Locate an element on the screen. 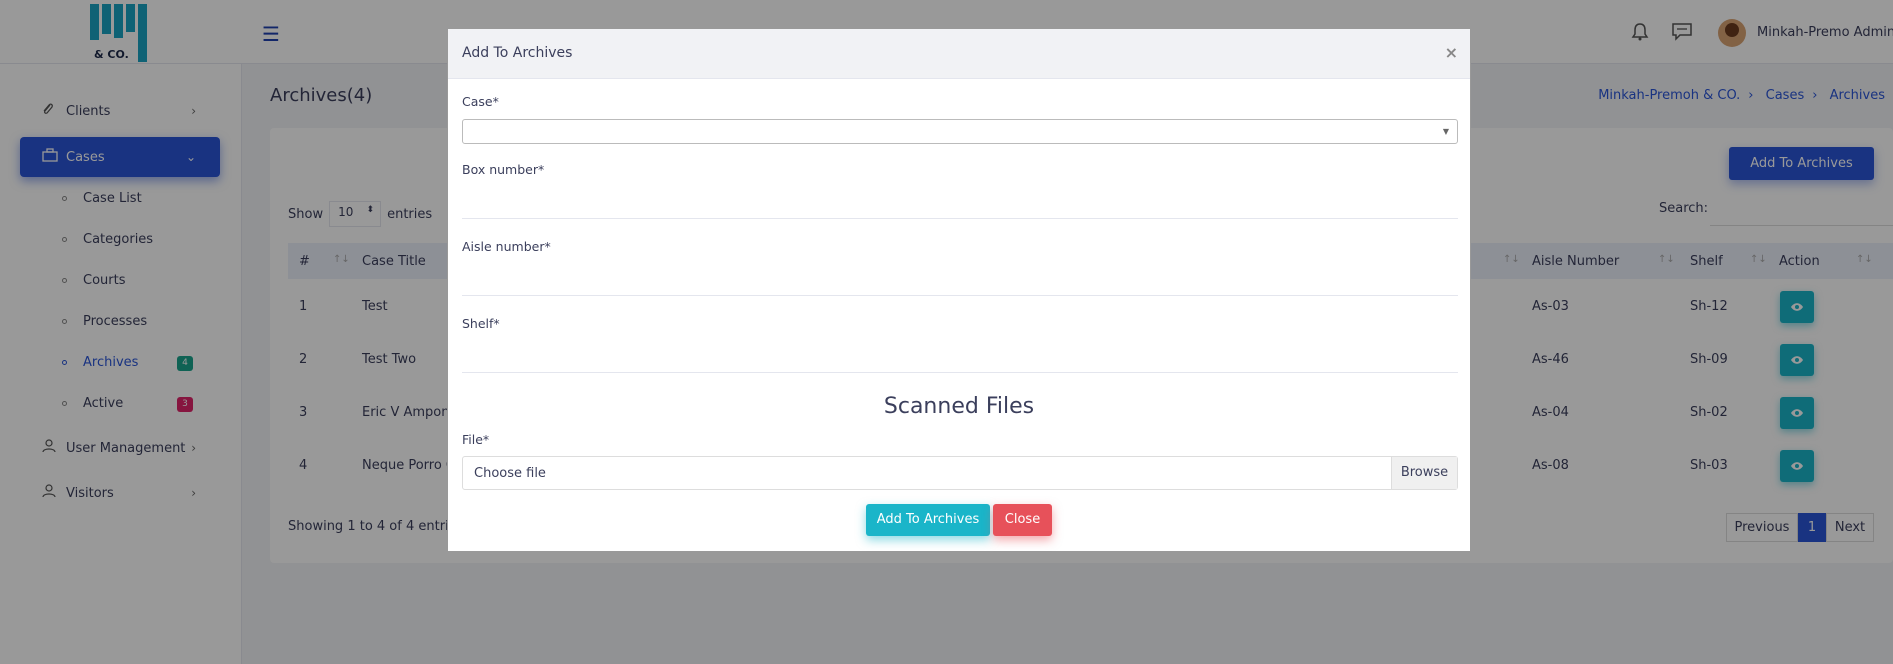  file-input: Choose file Browse is located at coordinates (960, 473).